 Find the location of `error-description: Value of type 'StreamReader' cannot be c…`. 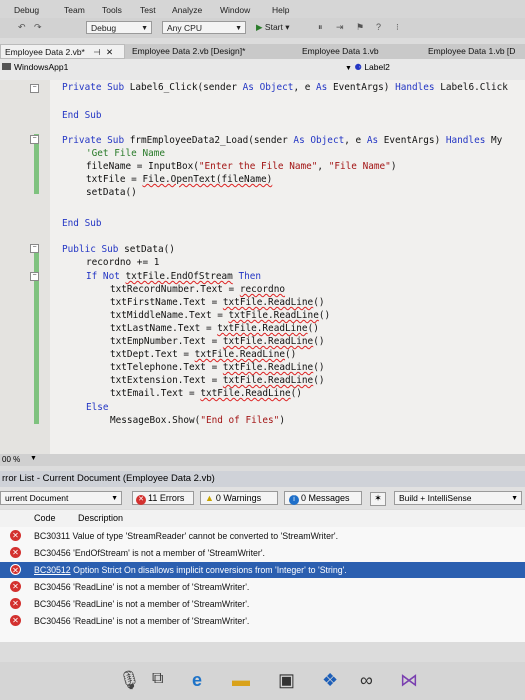

error-description: Value of type 'StreamReader' cannot be c… is located at coordinates (205, 536).